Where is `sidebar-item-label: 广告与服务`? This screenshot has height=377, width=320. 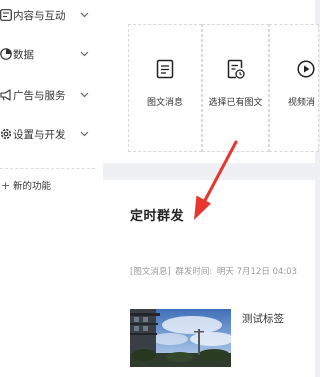 sidebar-item-label: 广告与服务 is located at coordinates (39, 96).